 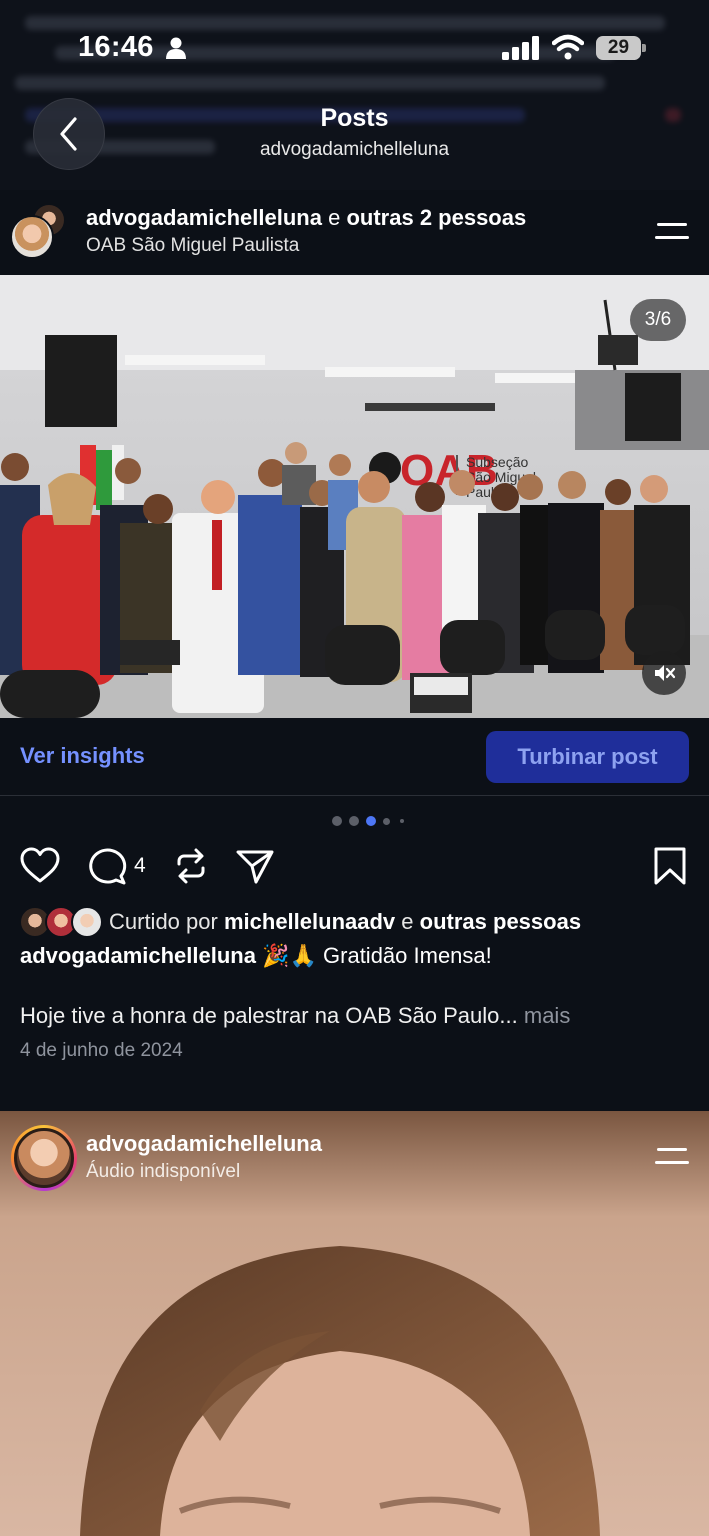 I want to click on comment-count: 4, so click(x=140, y=865).